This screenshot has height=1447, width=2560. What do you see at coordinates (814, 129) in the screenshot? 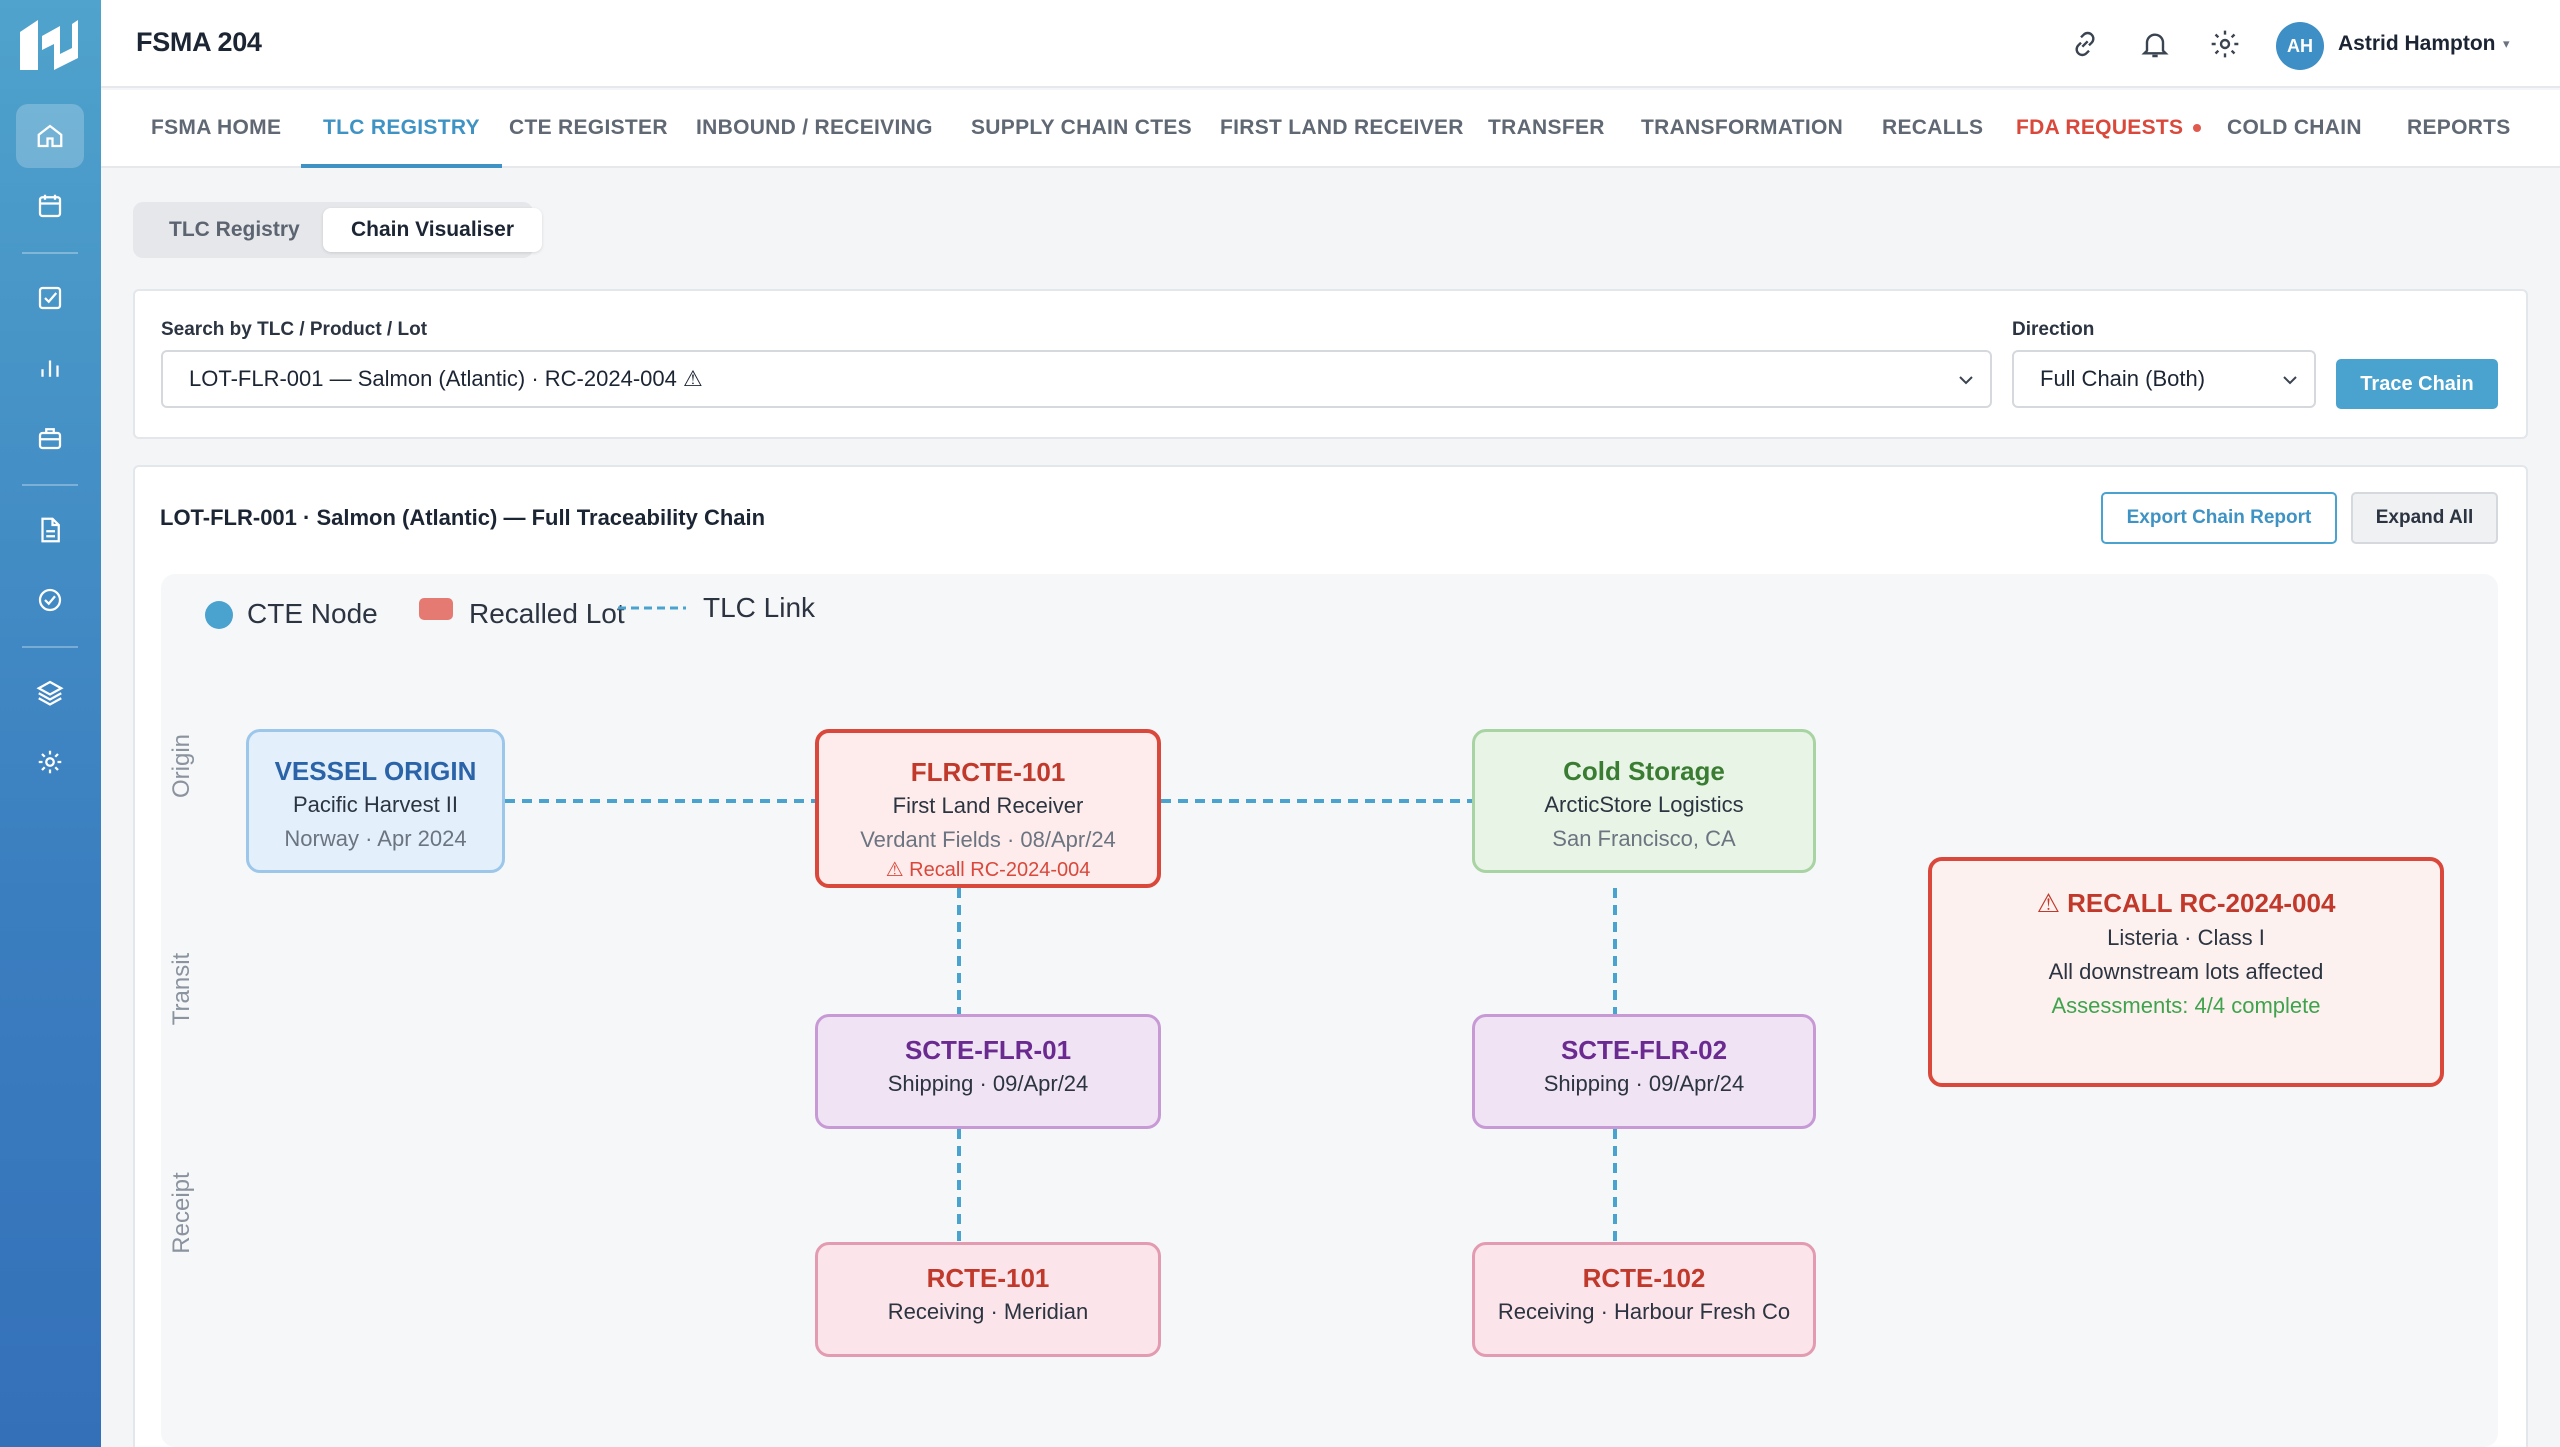
I see `tab-inbound-receiving: INBOUND / RECEIVING` at bounding box center [814, 129].